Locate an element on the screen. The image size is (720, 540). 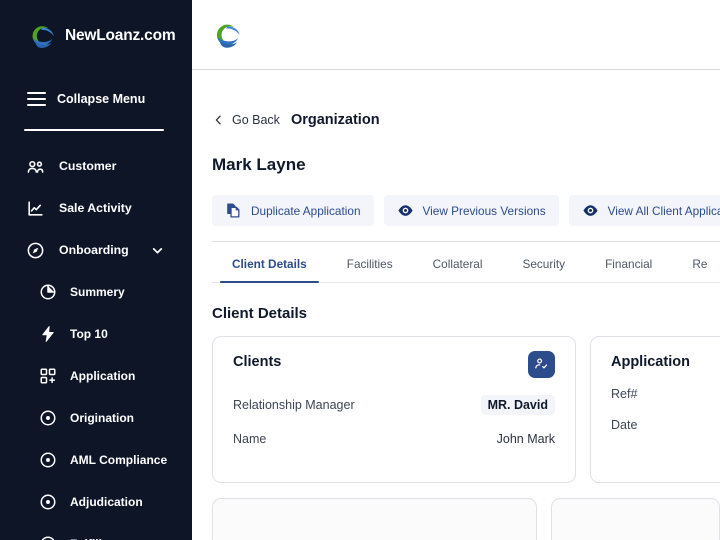
chevron-down-icon is located at coordinates (157, 250).